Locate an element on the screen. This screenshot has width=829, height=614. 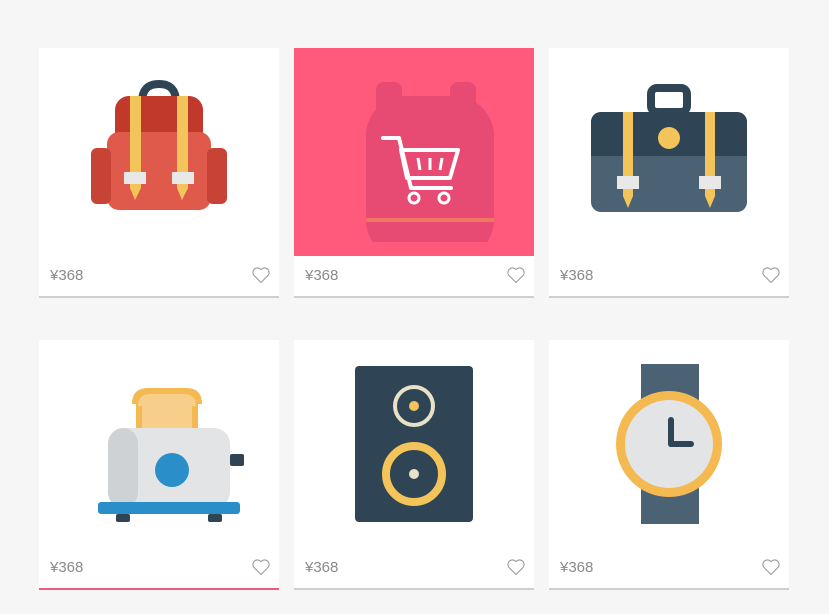
product-card-cart-bag: ¥368 is located at coordinates (414, 173).